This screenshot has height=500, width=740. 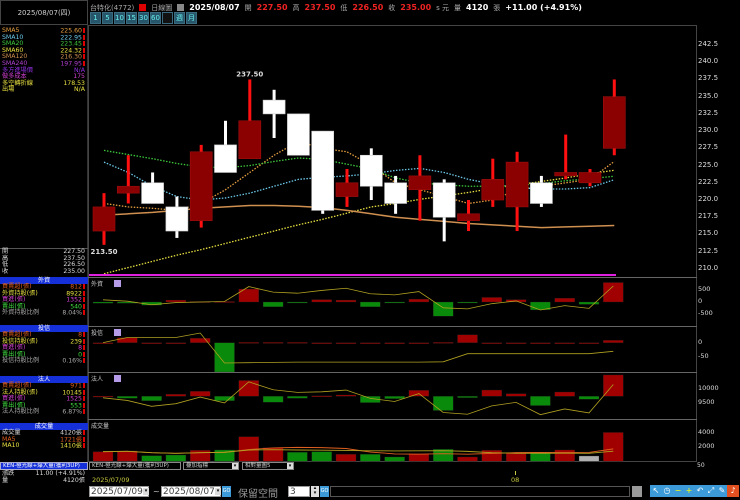 What do you see at coordinates (107, 18) in the screenshot?
I see `period-button-5: 5` at bounding box center [107, 18].